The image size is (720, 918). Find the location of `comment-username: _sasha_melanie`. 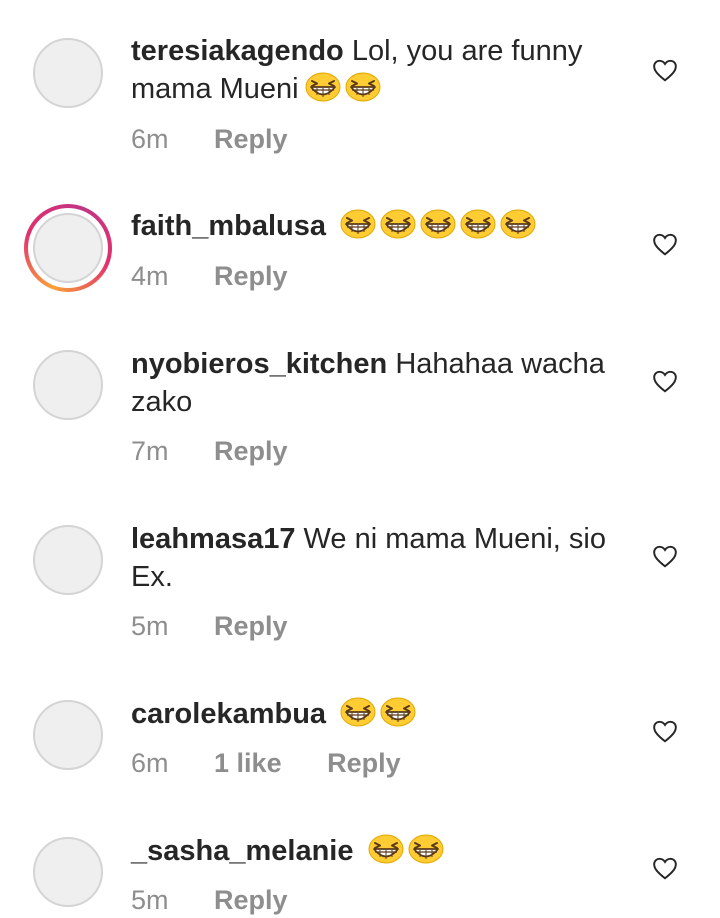

comment-username: _sasha_melanie is located at coordinates (242, 851).